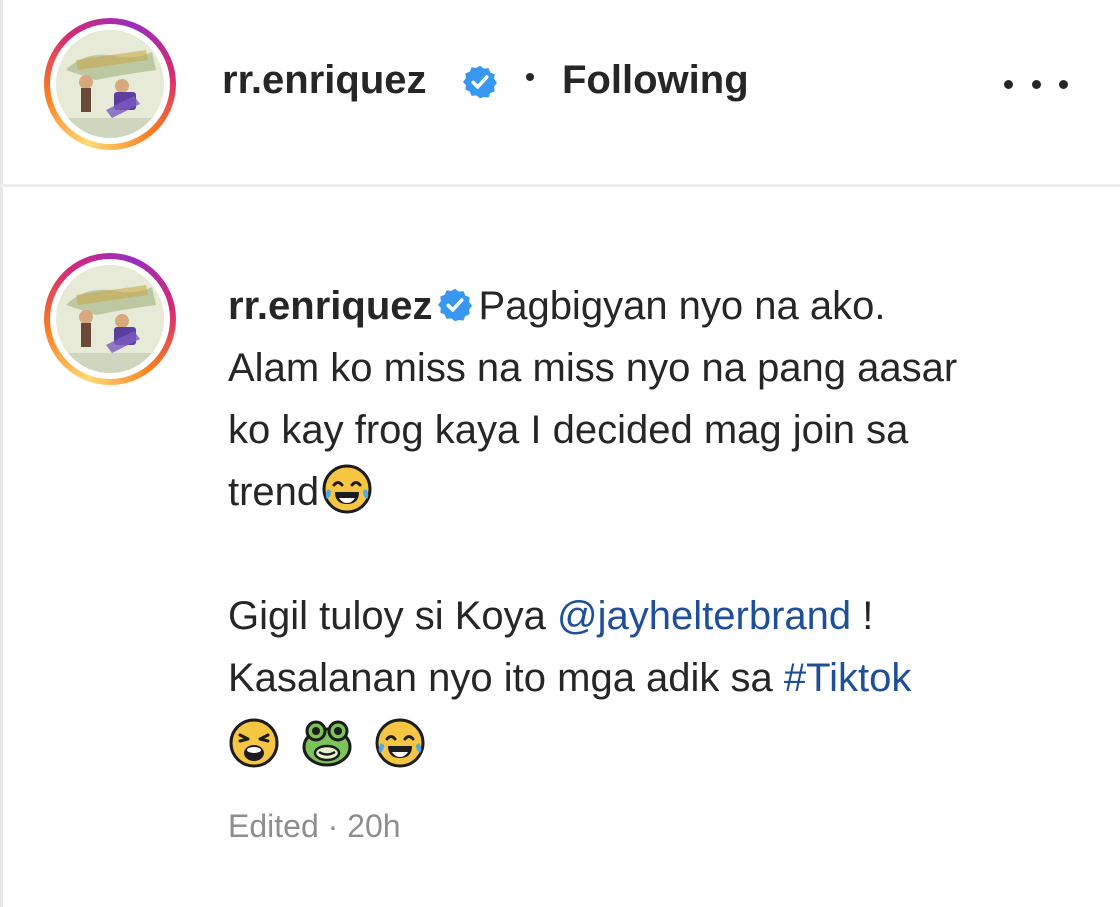 The image size is (1120, 907). Describe the element at coordinates (1036, 84) in the screenshot. I see `more-options-icon` at that location.